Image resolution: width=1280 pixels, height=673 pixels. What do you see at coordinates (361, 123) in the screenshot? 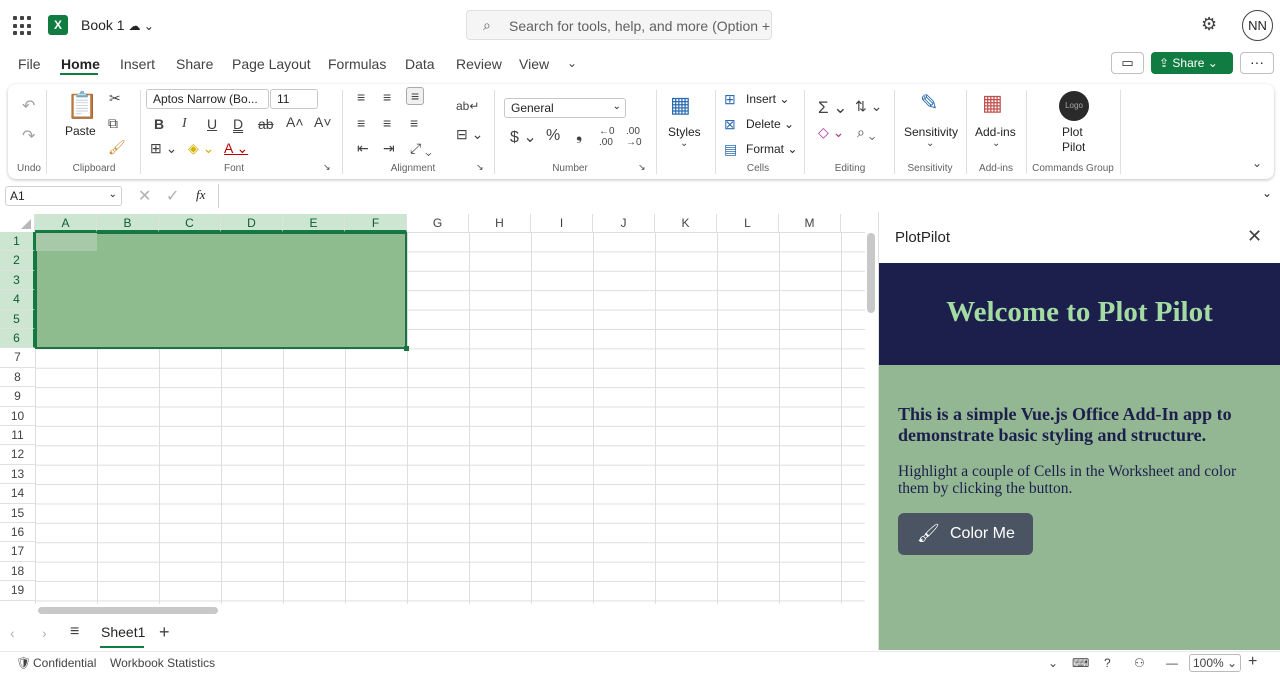
I see `align-left-icon: ≡` at bounding box center [361, 123].